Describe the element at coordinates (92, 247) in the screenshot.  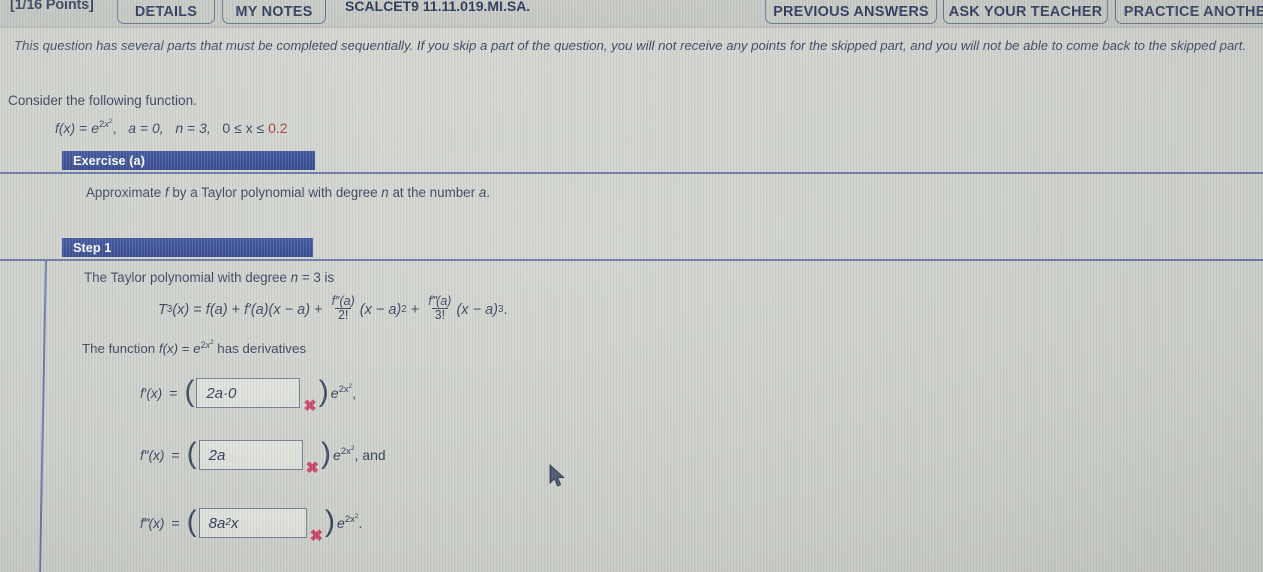
I see `step-1-label: Step 1` at that location.